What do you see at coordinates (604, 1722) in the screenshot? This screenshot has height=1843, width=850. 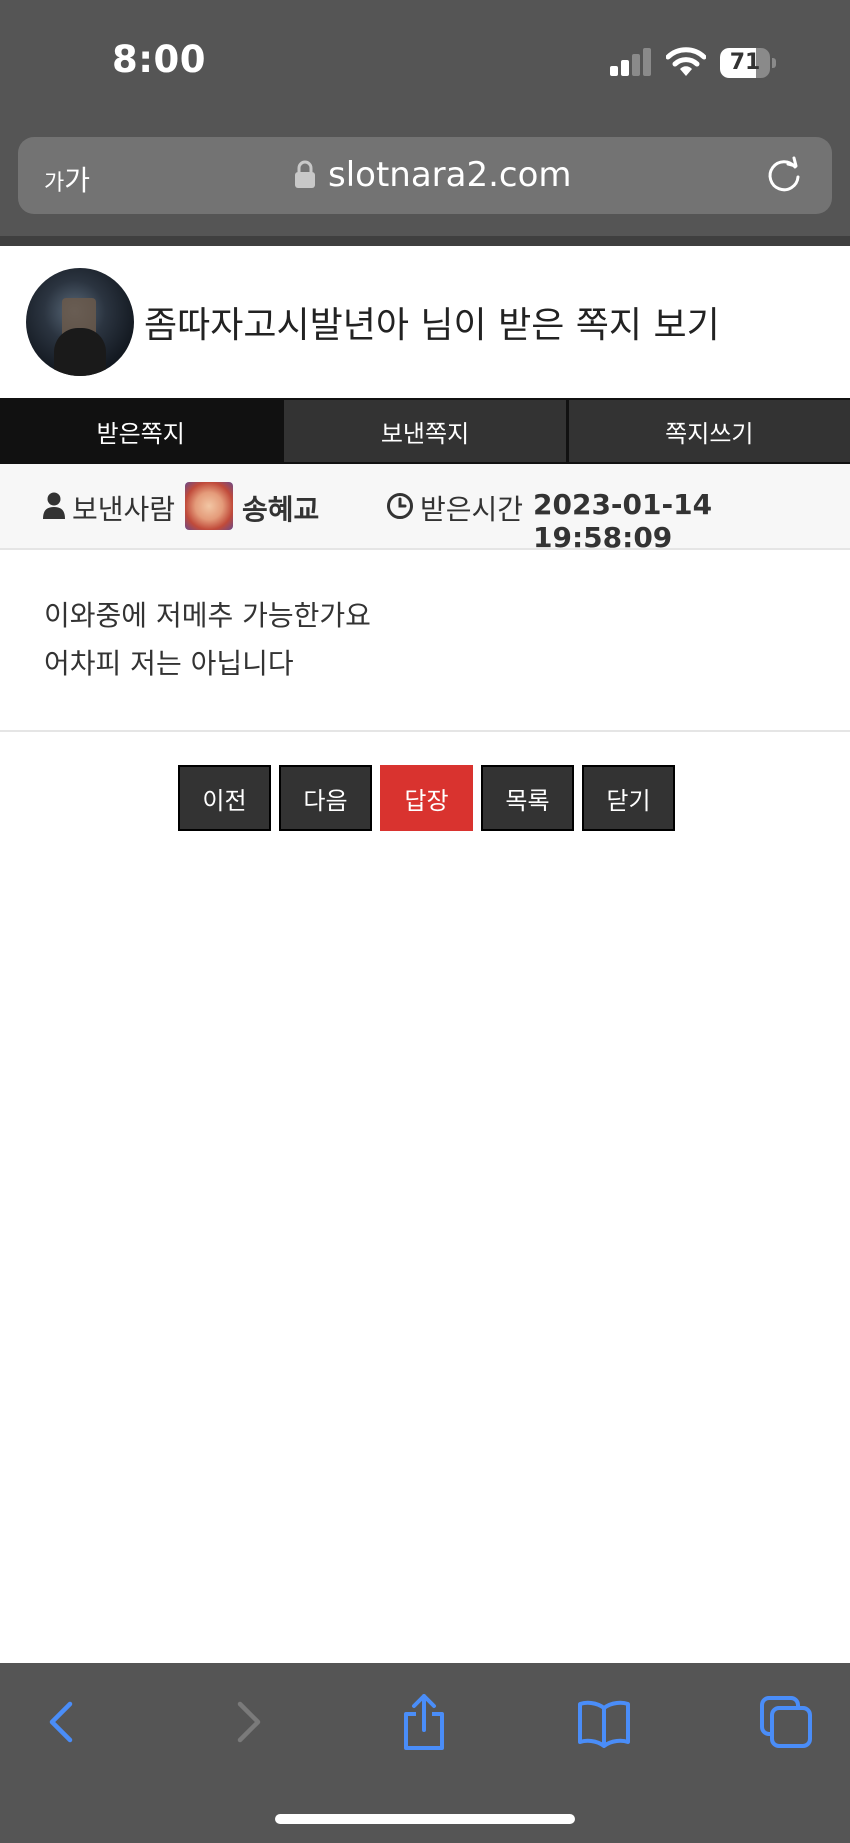 I see `bookmarks-icon` at bounding box center [604, 1722].